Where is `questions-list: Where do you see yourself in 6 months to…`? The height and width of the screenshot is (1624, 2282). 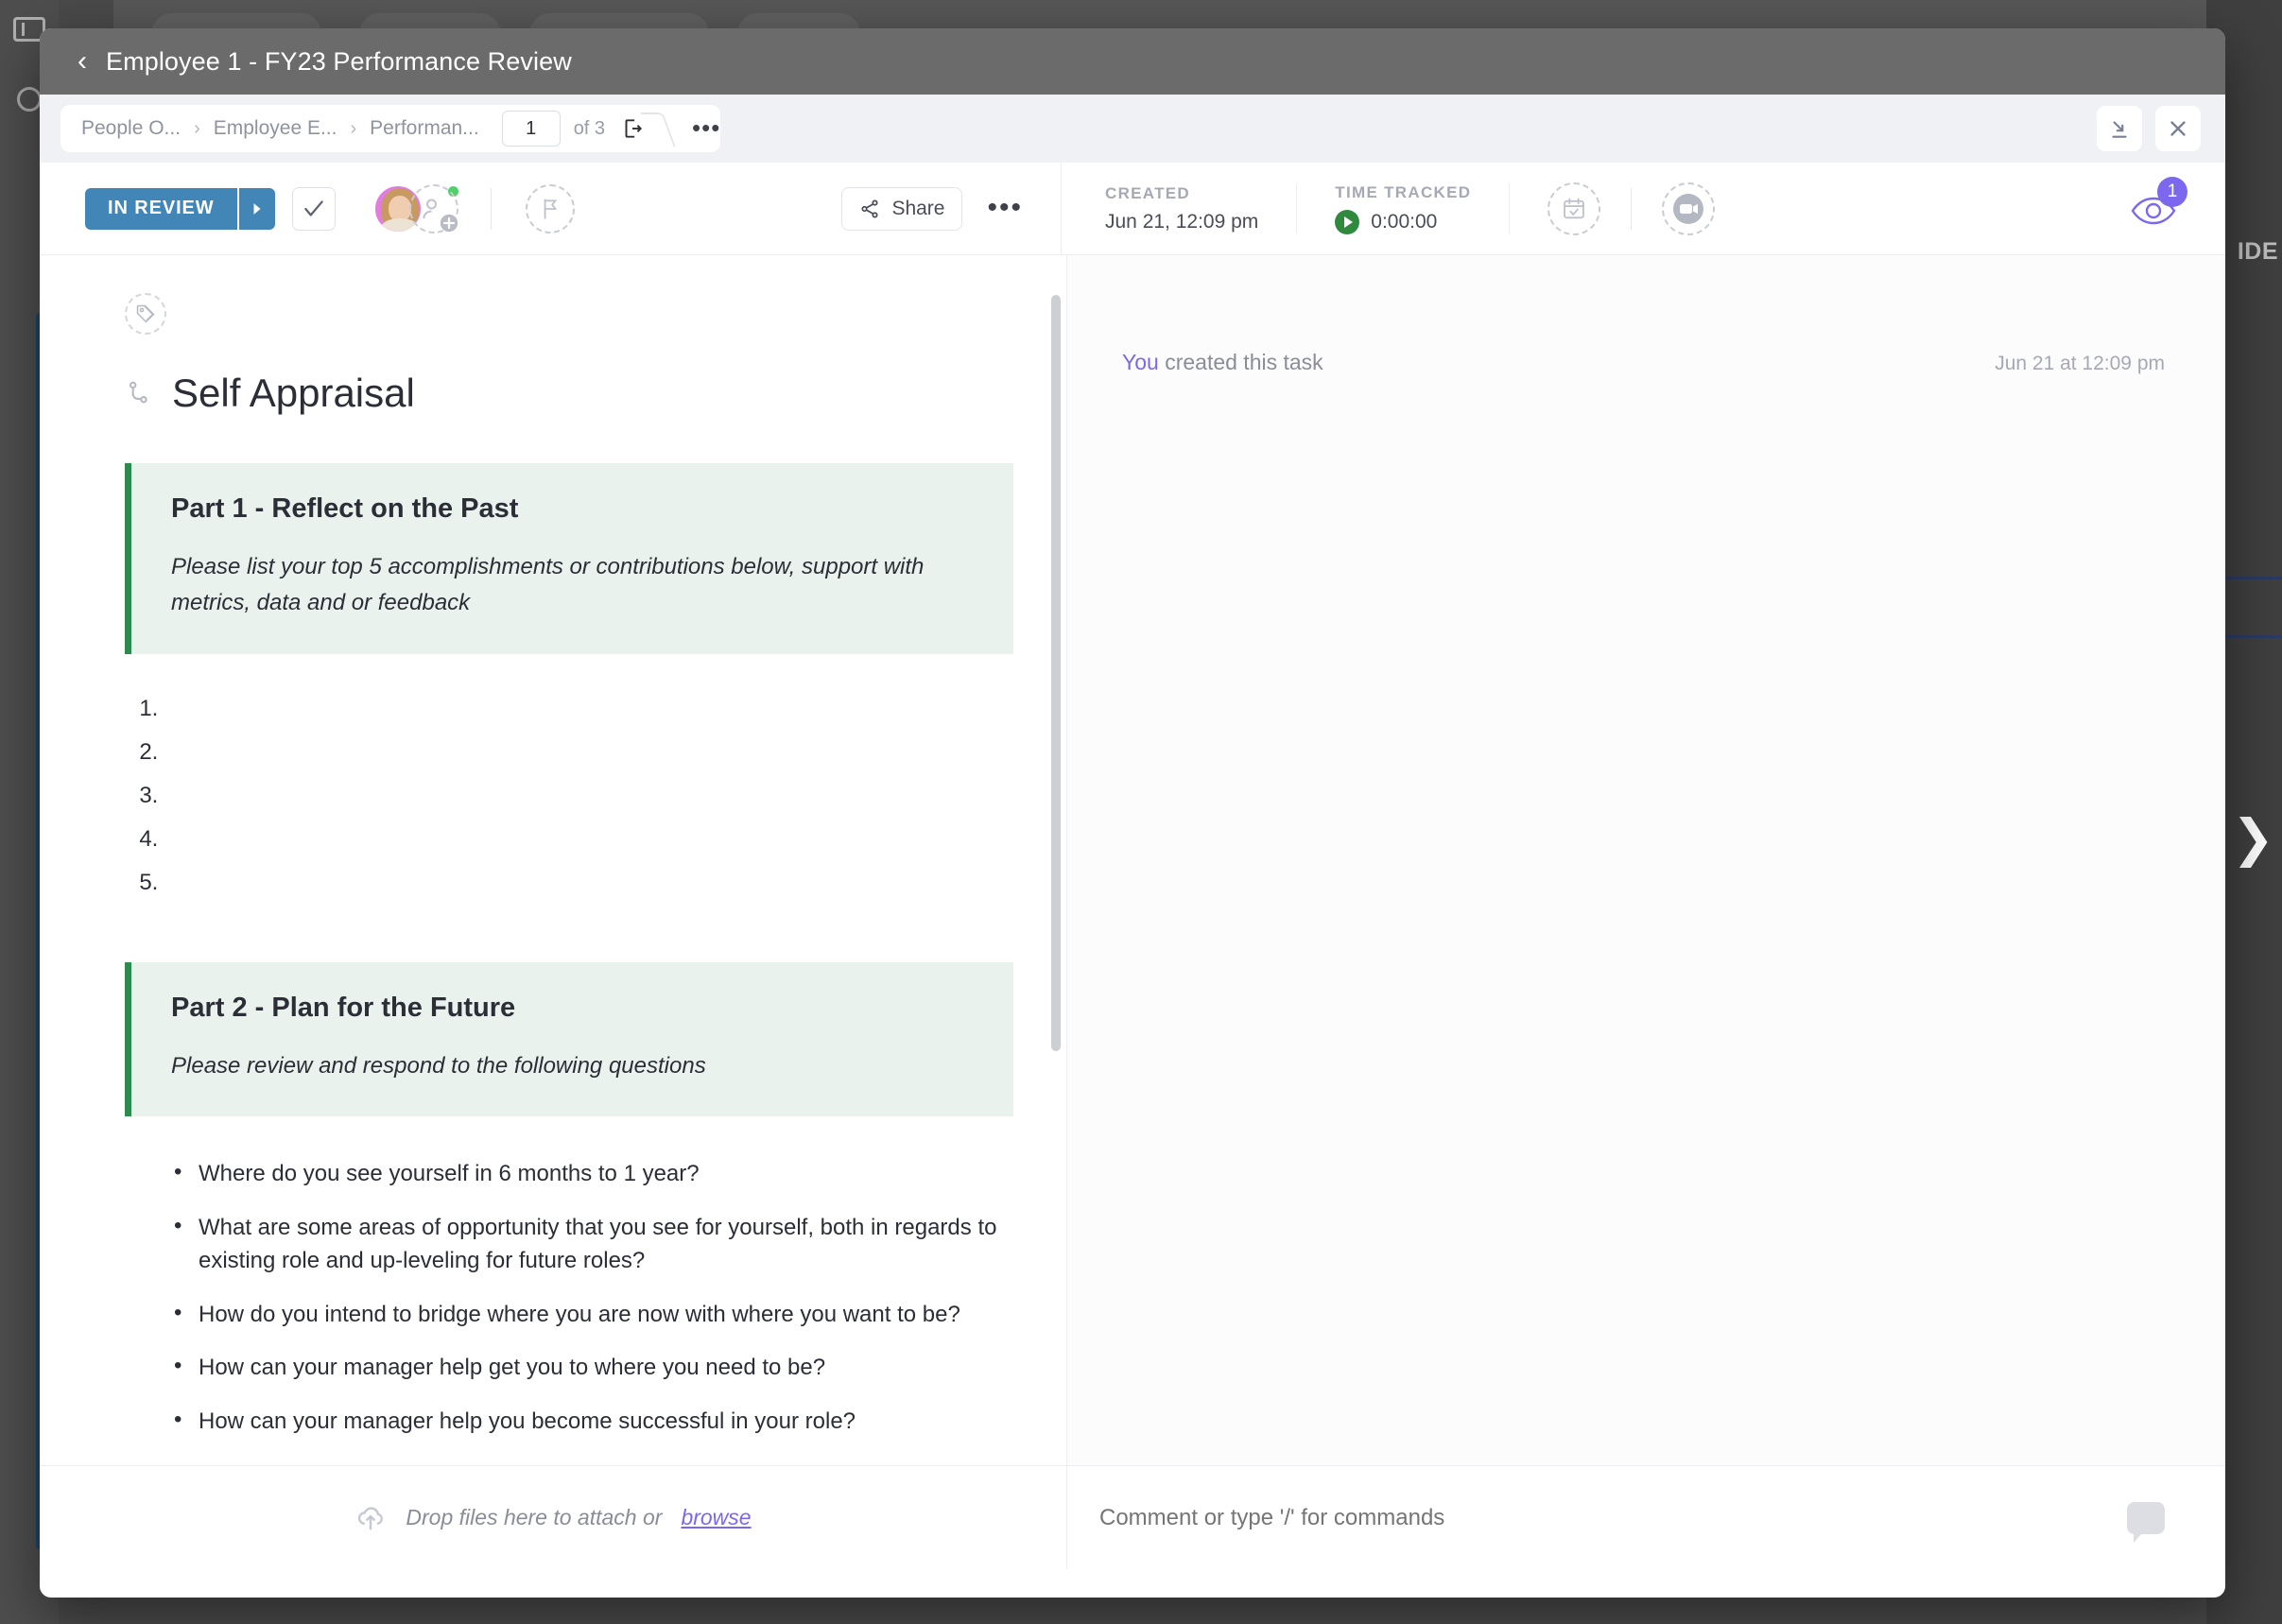
questions-list: Where do you see yourself in 6 months to… is located at coordinates (593, 1297).